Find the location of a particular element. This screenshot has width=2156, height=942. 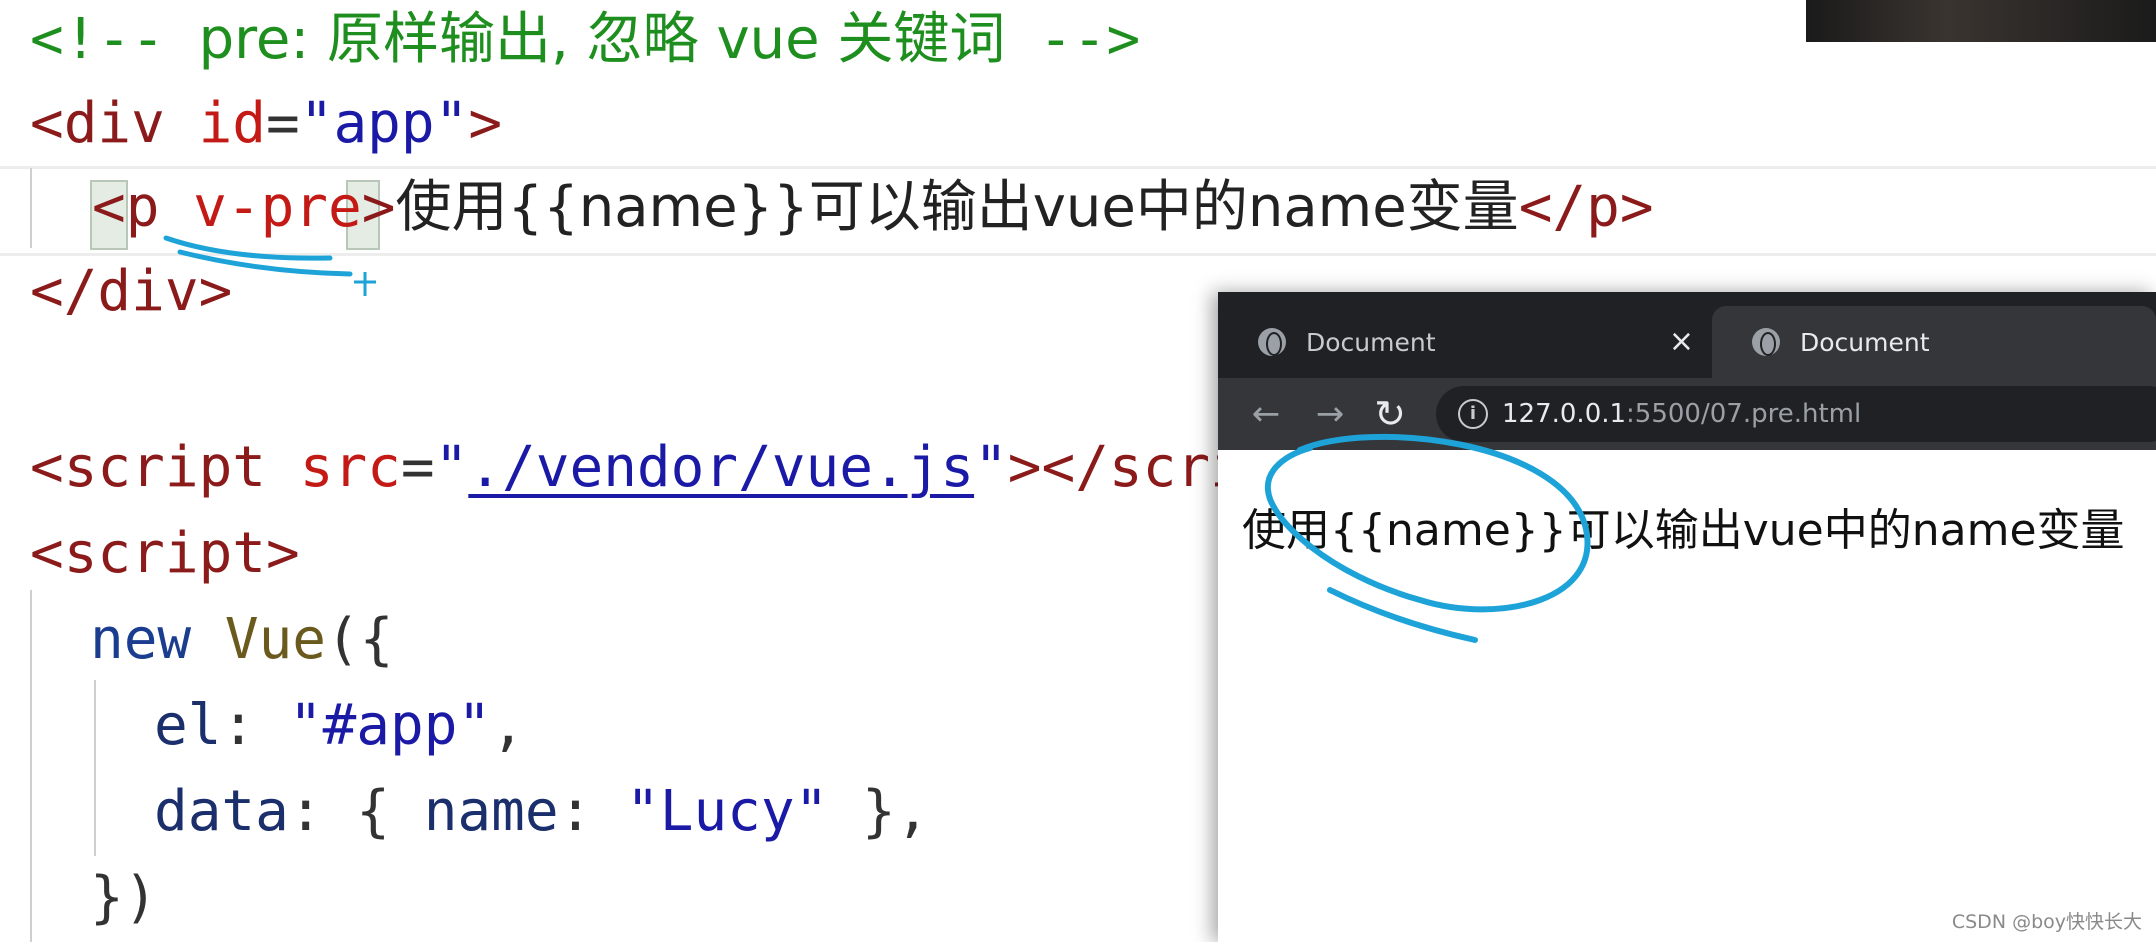

code-line-6: <script> is located at coordinates (165, 554).